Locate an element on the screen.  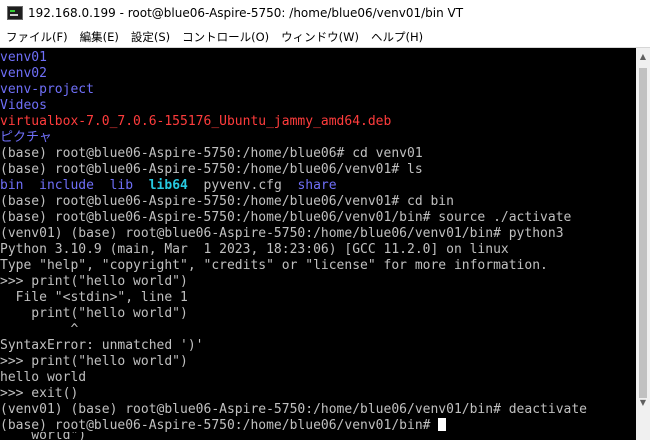
terminal-text: hello world is located at coordinates (43, 377).